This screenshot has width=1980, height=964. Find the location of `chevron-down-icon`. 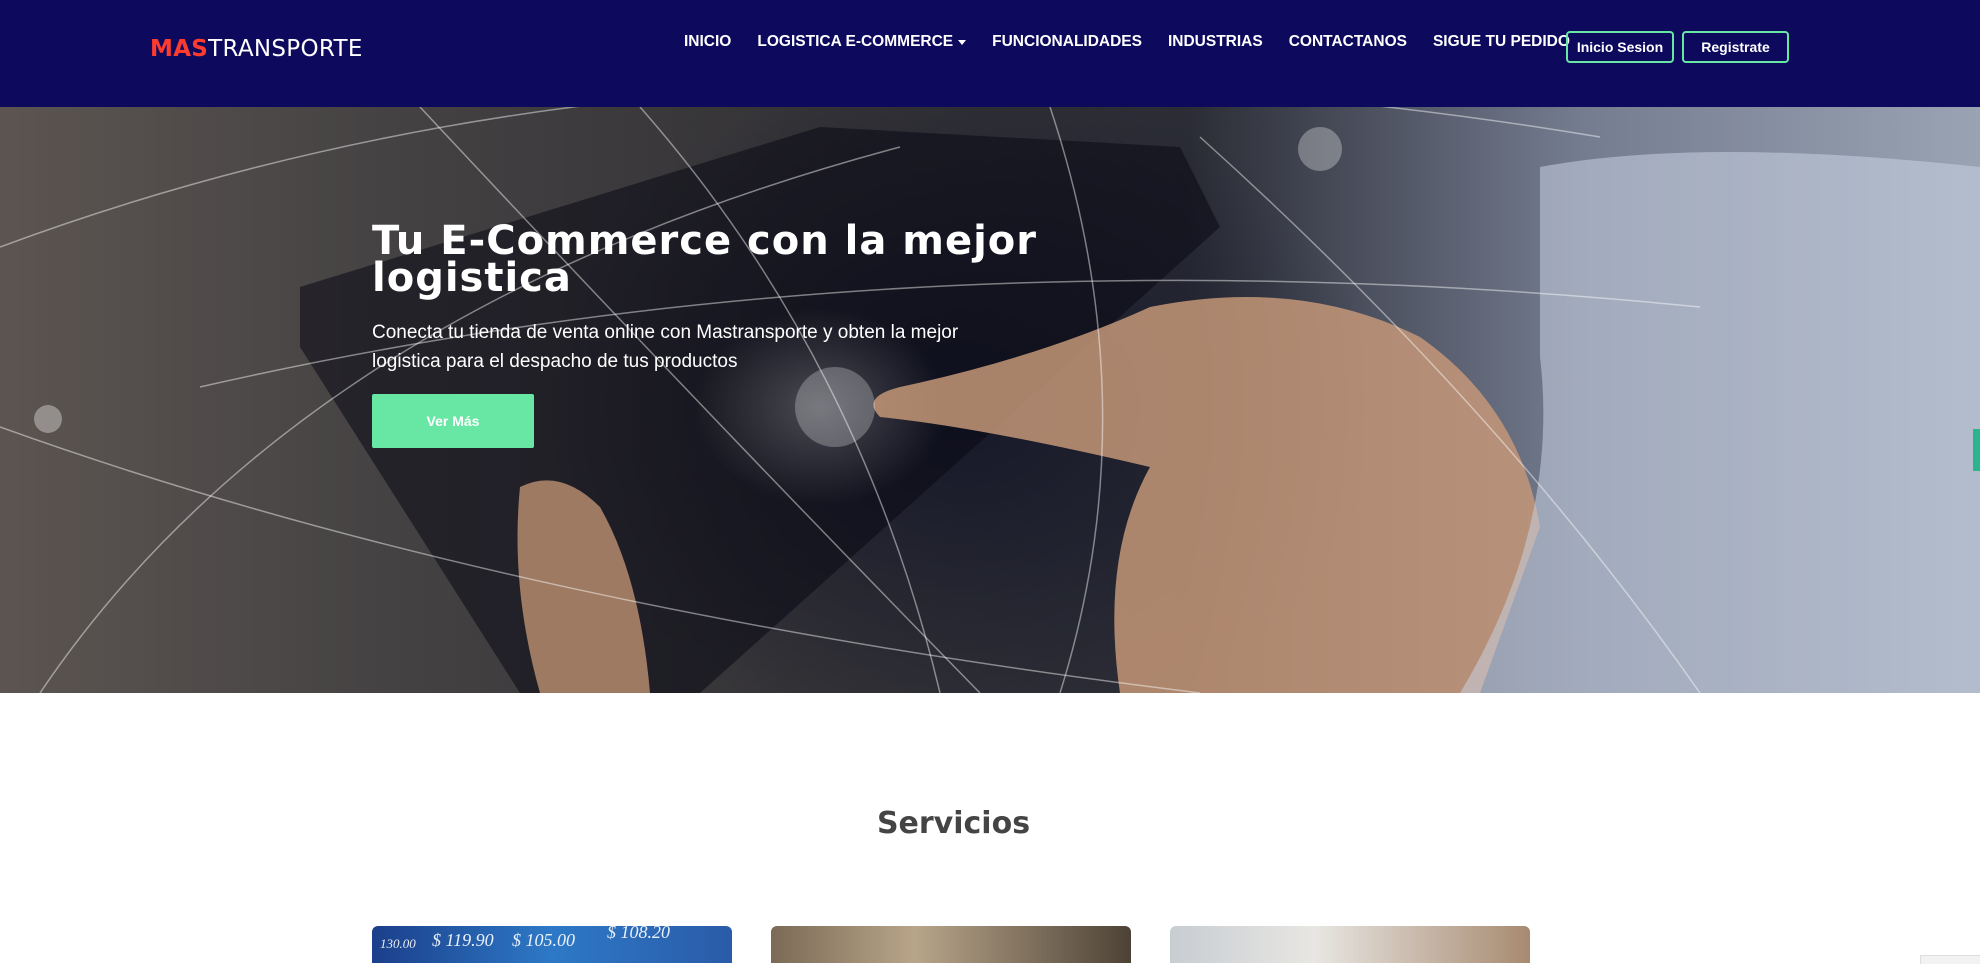

chevron-down-icon is located at coordinates (962, 42).